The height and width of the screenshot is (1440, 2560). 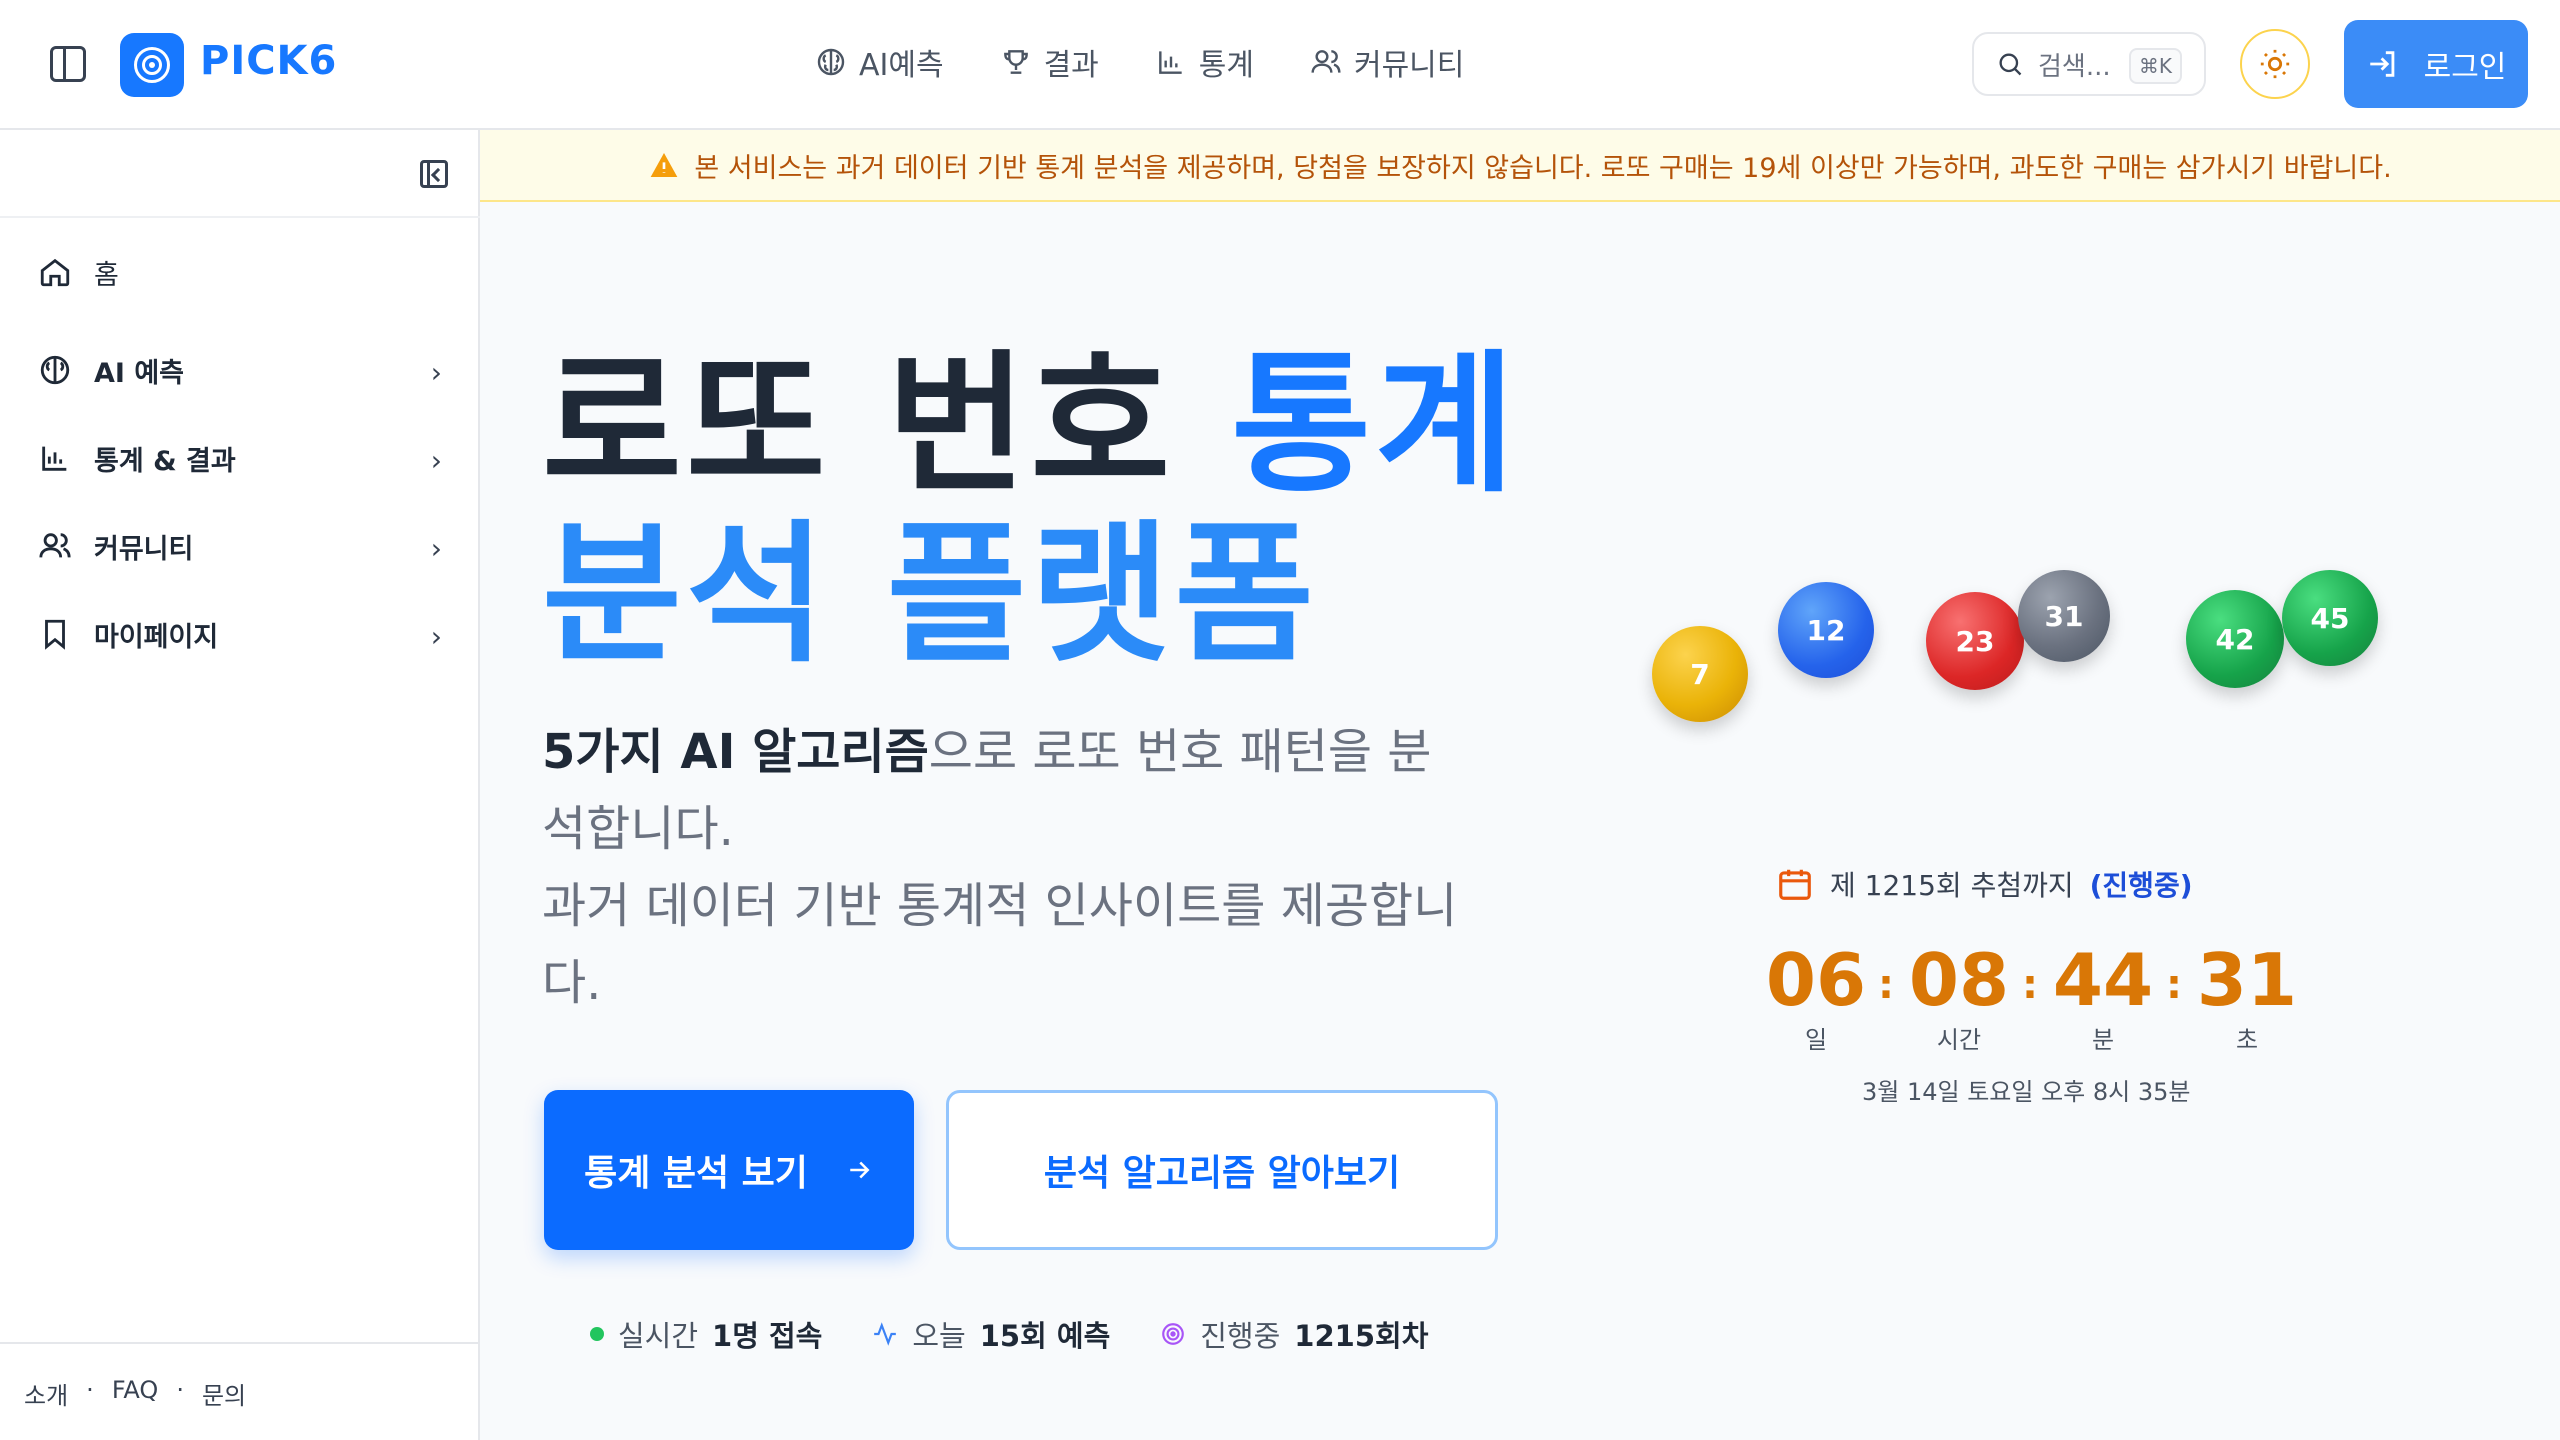 I want to click on warning-icon, so click(x=664, y=165).